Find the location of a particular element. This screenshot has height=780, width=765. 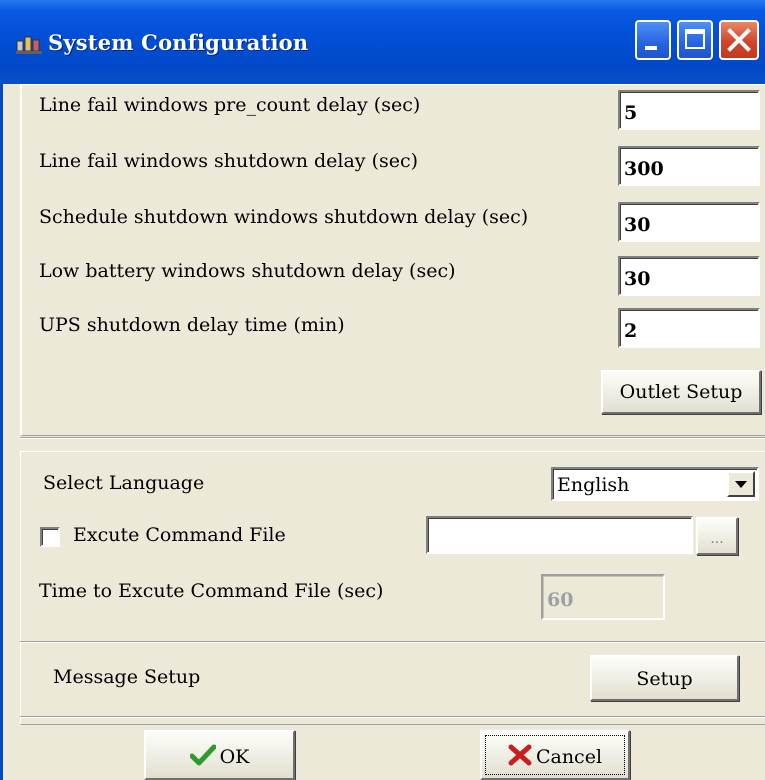

line-fail-precount-label: Line fail windows pre_count delay (sec) is located at coordinates (230, 105).